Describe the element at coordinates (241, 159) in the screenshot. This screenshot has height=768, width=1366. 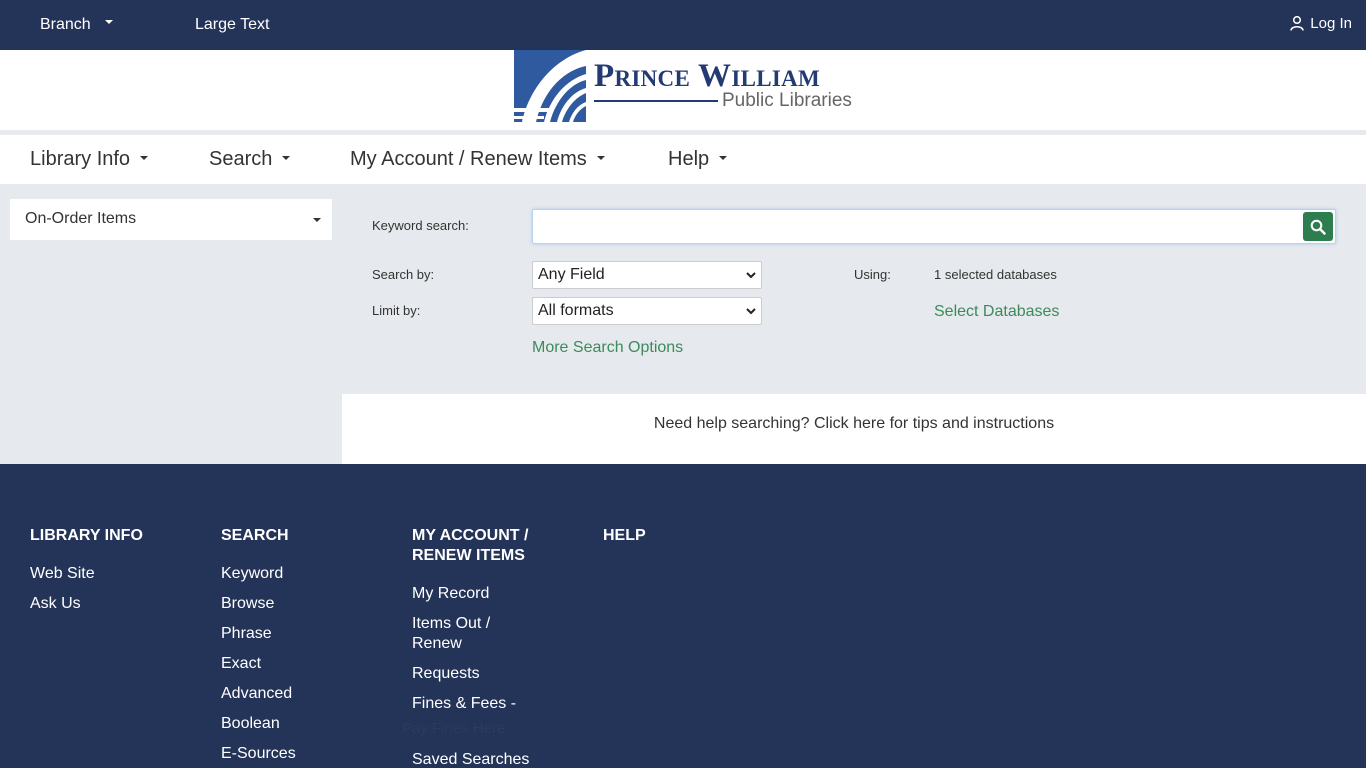
I see `nav-search-label: Search` at that location.